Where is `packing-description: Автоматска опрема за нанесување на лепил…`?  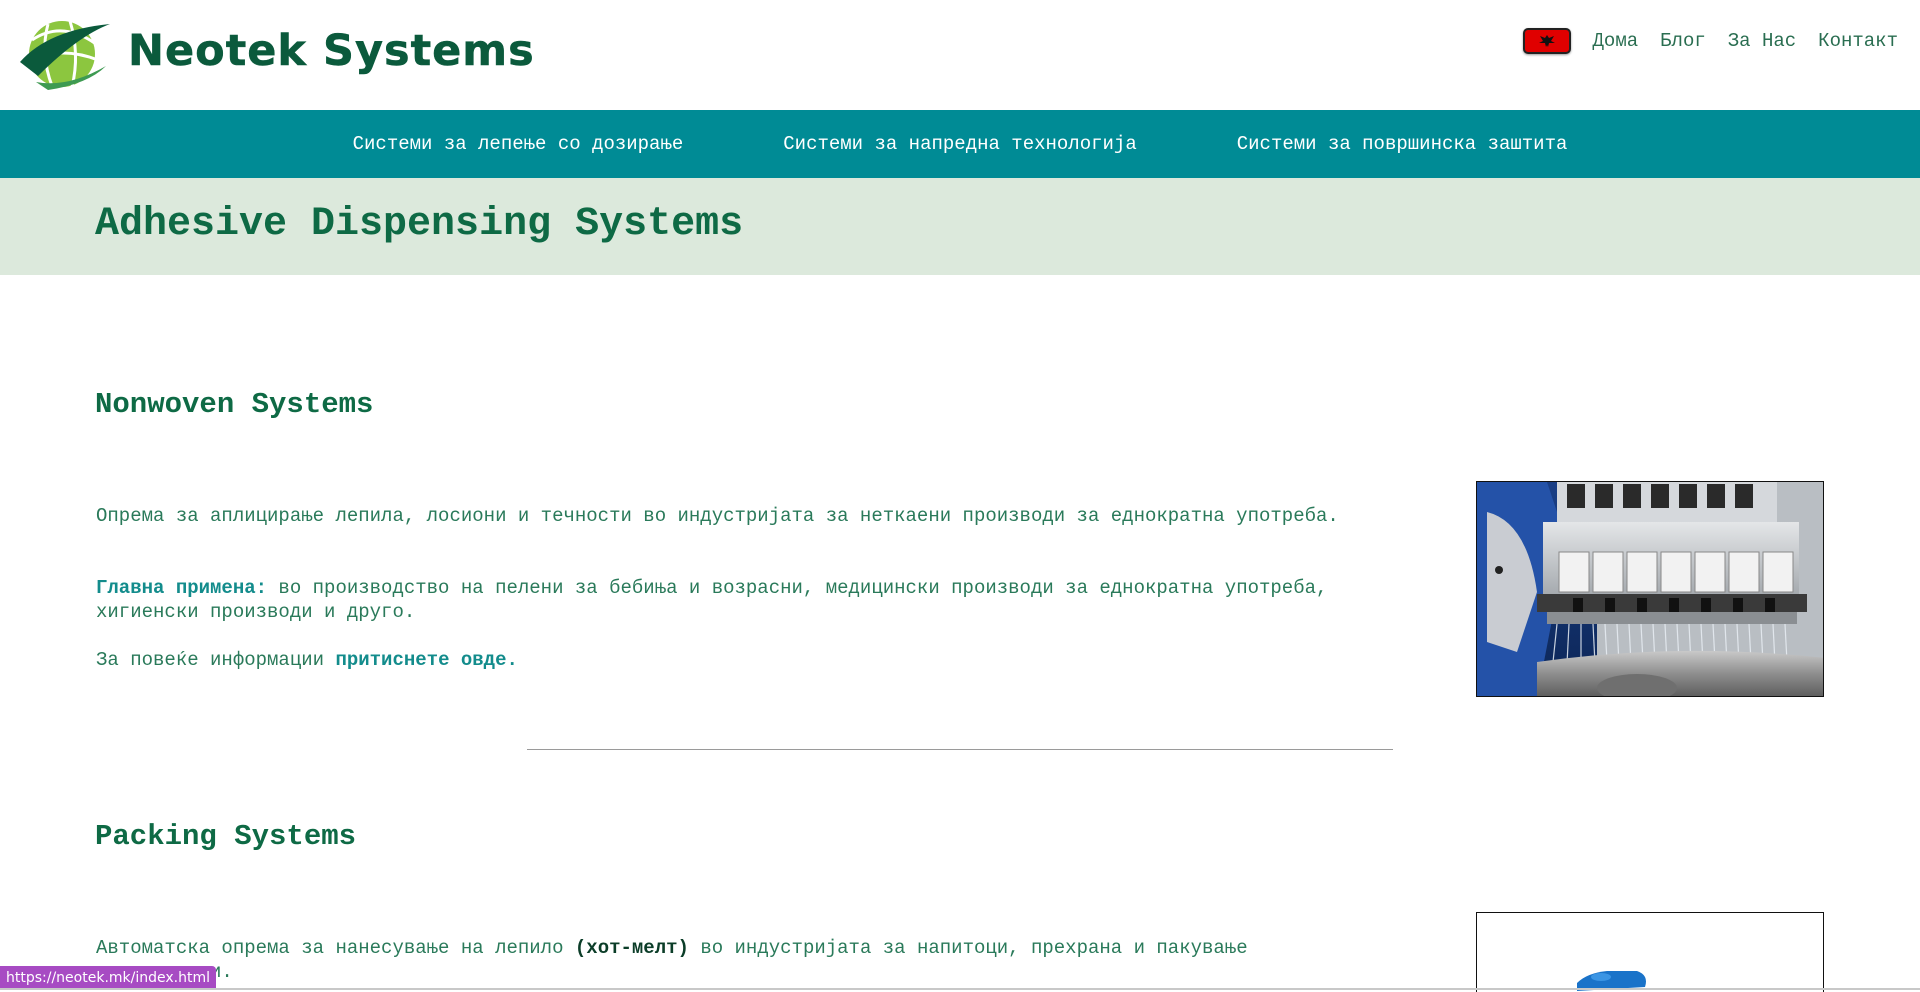
packing-description: Автоматска опрема за нанесување на лепил… is located at coordinates (736, 960).